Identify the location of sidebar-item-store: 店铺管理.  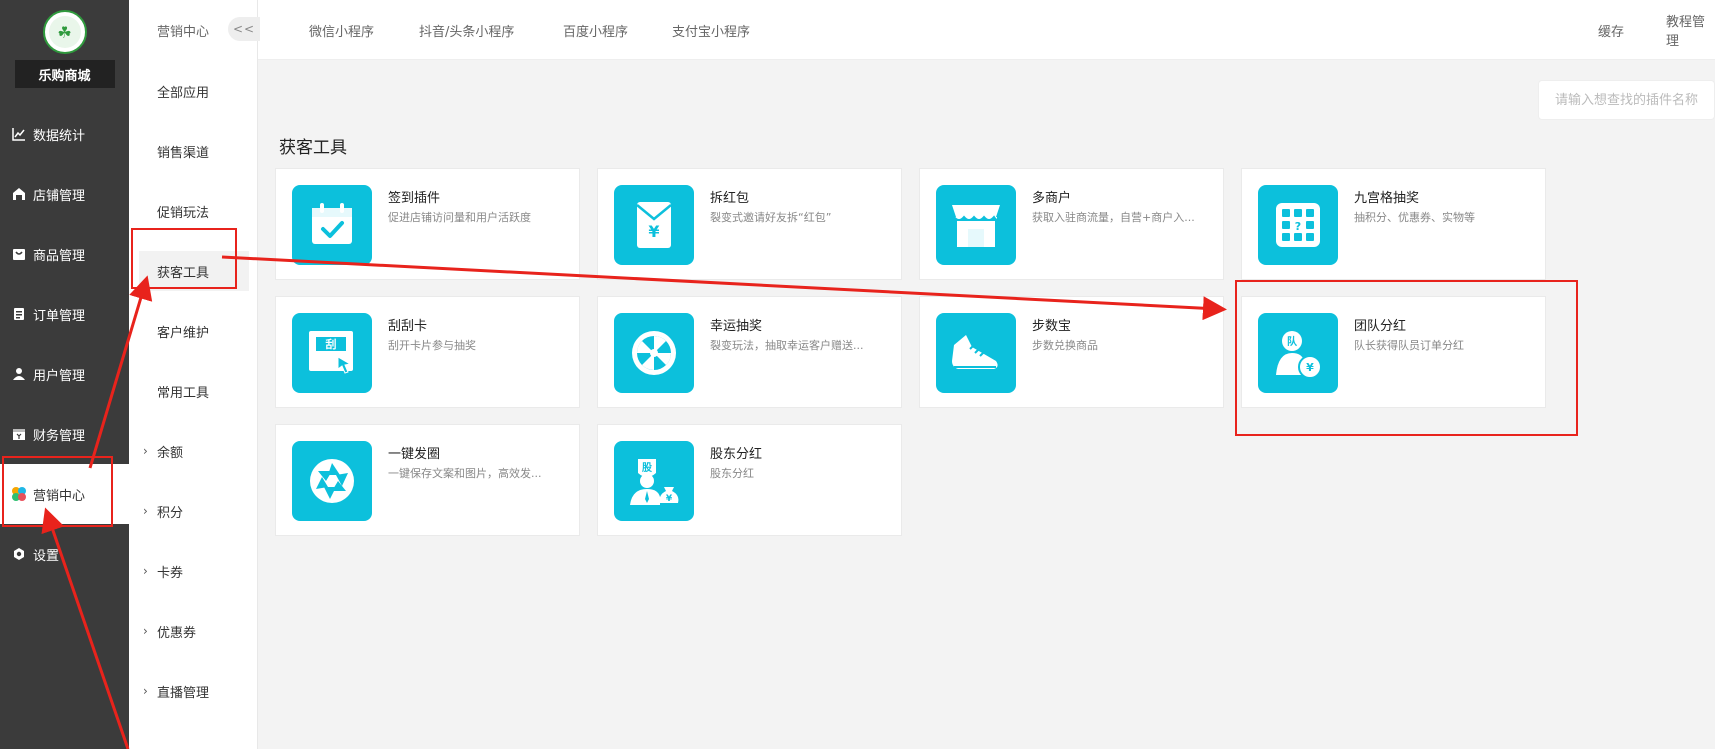
(64, 194).